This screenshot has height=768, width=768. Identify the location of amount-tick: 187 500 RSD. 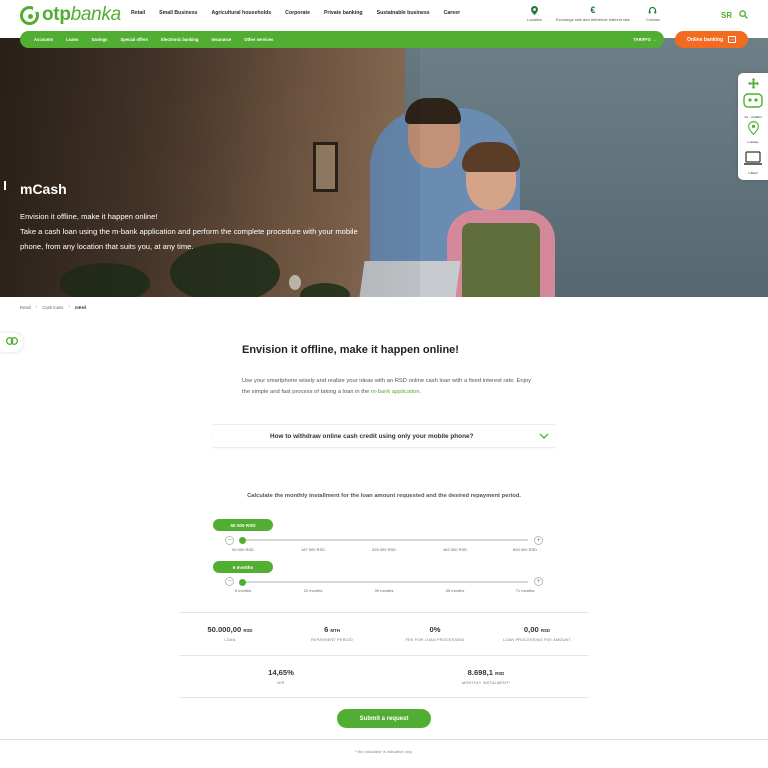
(313, 549).